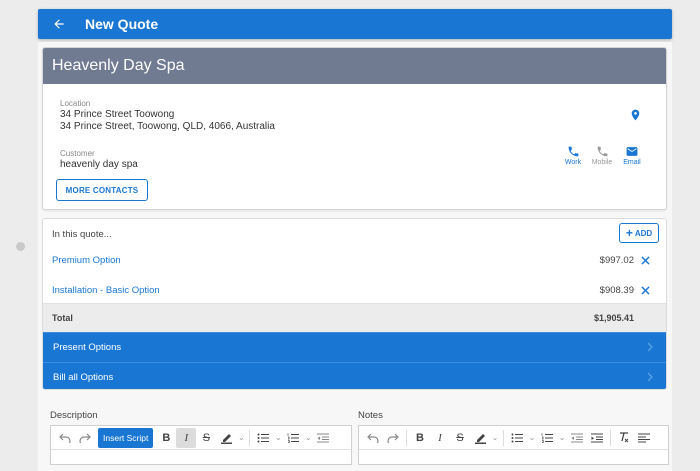 The height and width of the screenshot is (471, 700). I want to click on quote-item-name: Installation - Basic Option, so click(106, 290).